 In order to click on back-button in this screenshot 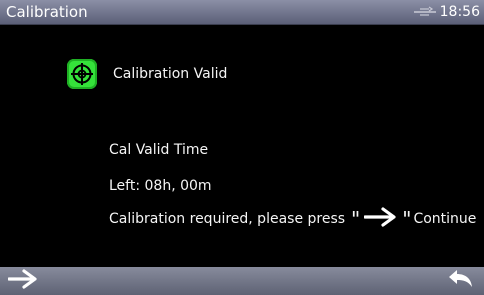, I will do `click(460, 281)`.